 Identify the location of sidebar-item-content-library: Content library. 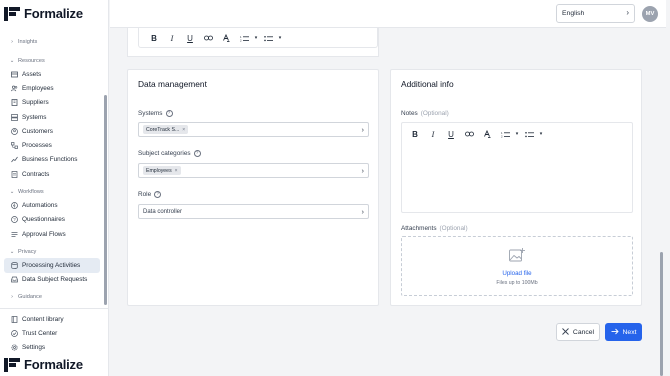
(52, 319).